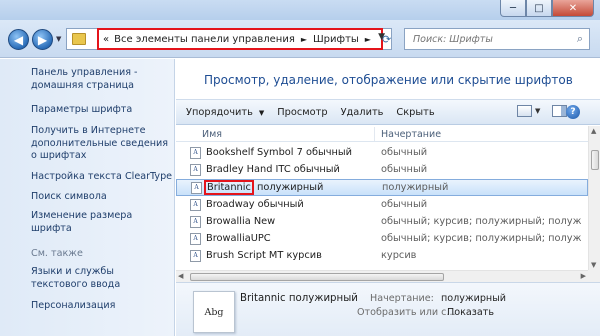 The image size is (600, 336). What do you see at coordinates (415, 112) in the screenshot?
I see `hide-button: Скрыть` at bounding box center [415, 112].